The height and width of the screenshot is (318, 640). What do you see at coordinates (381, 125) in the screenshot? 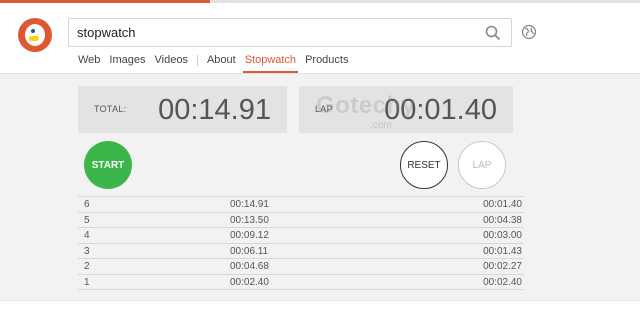
I see `watermark-suffix: .com` at bounding box center [381, 125].